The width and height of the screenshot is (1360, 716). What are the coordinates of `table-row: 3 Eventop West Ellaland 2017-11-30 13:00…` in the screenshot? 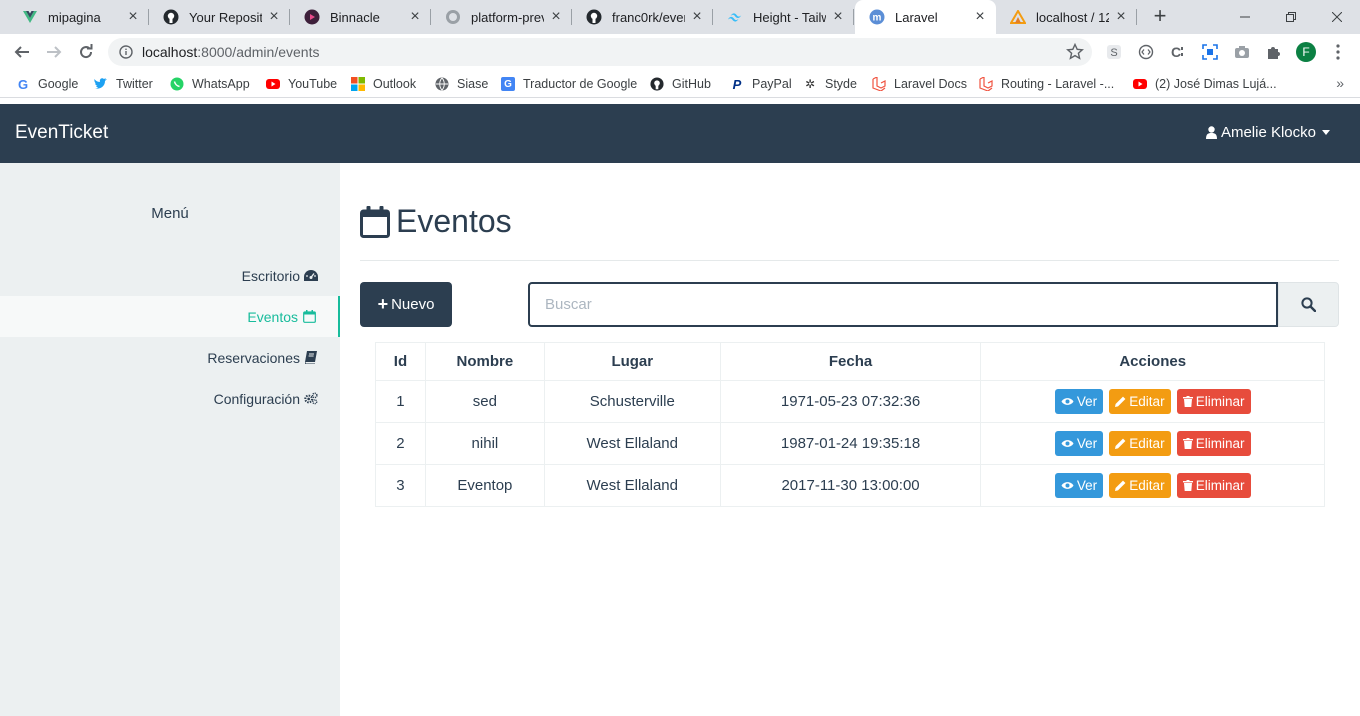 It's located at (850, 485).